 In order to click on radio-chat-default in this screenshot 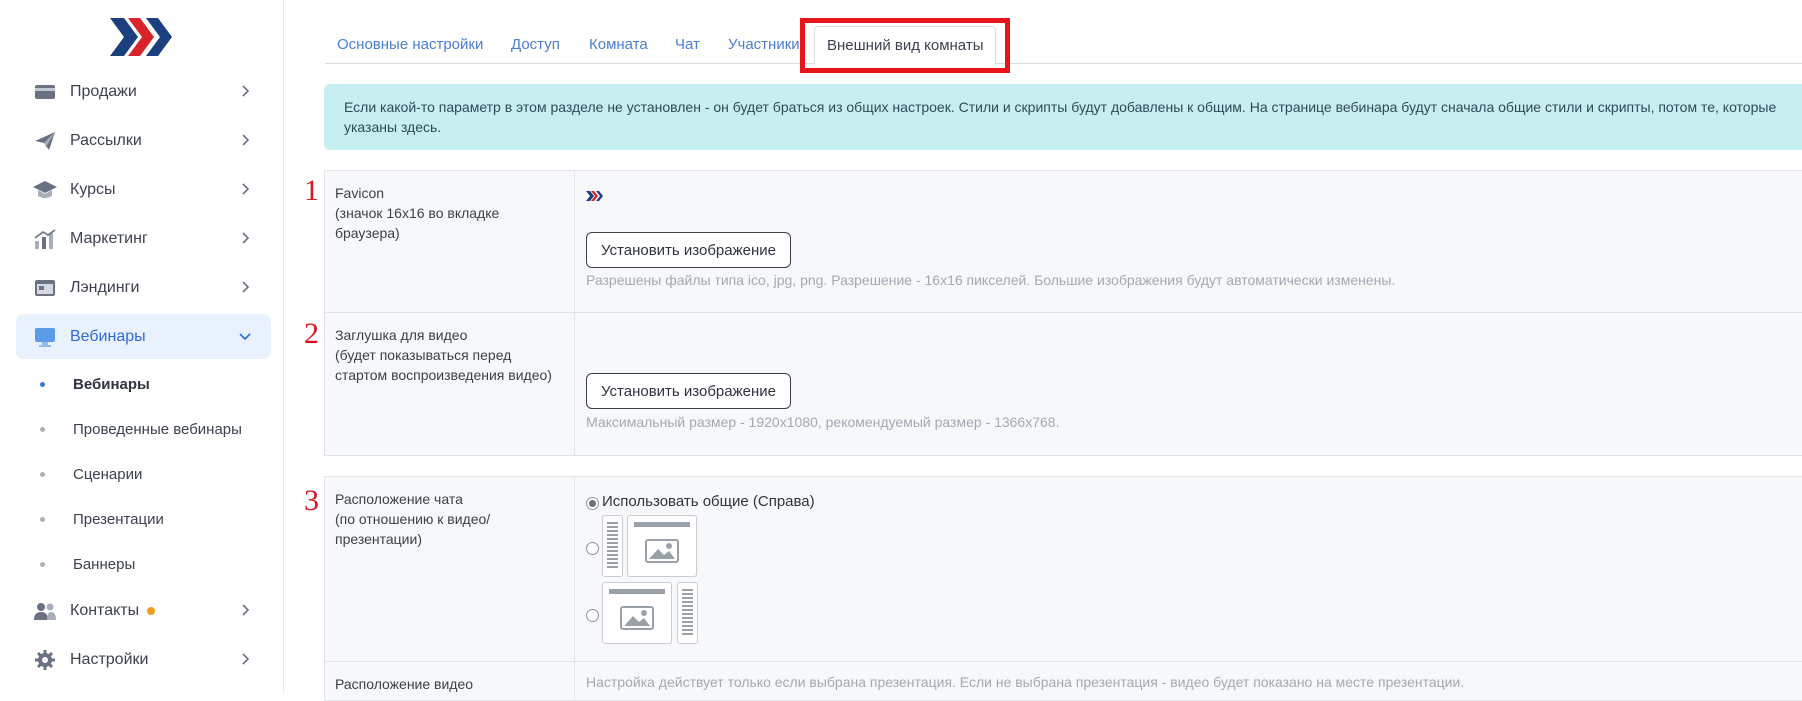, I will do `click(592, 503)`.